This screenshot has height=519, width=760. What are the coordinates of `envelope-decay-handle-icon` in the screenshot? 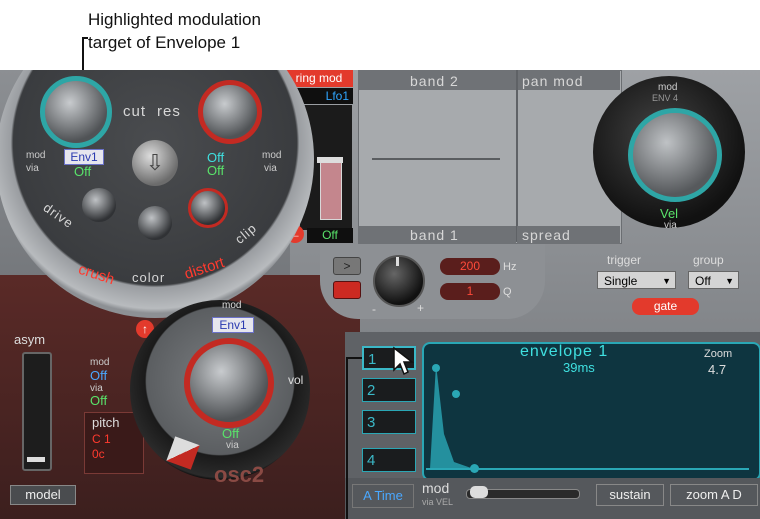 It's located at (456, 394).